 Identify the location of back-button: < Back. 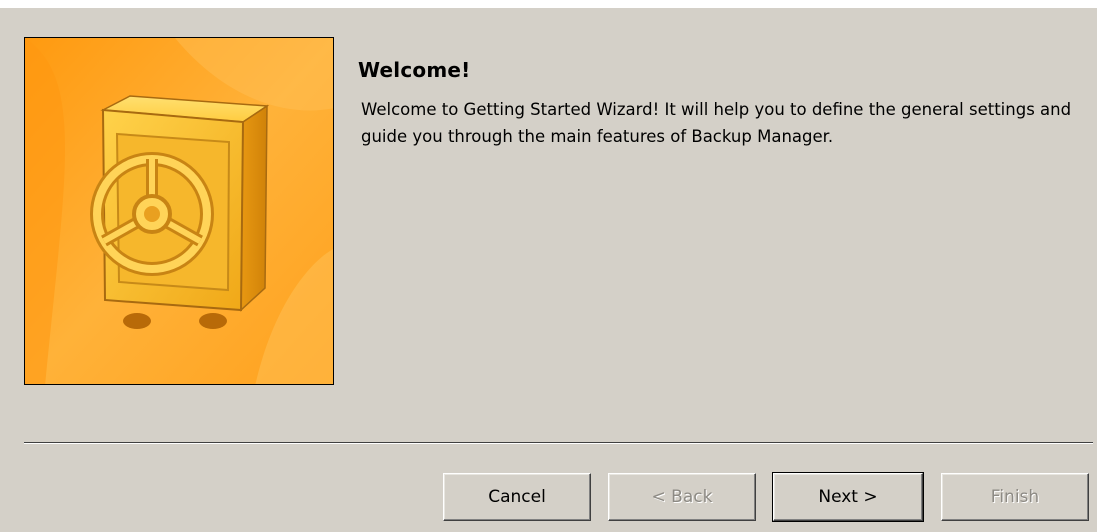
(682, 497).